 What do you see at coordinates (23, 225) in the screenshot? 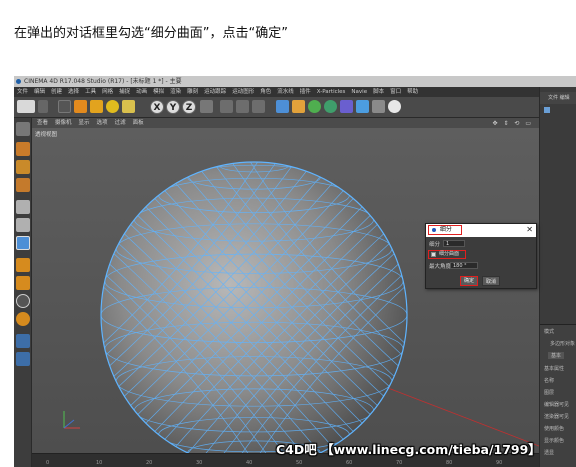
I see `edges-mode-icon` at bounding box center [23, 225].